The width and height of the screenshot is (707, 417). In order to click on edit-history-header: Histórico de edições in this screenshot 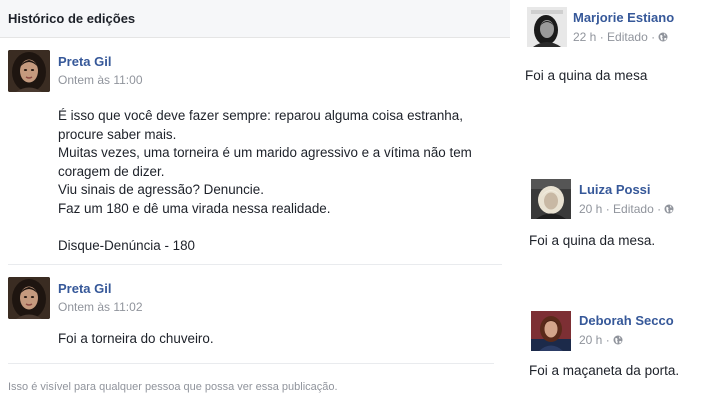, I will do `click(255, 19)`.